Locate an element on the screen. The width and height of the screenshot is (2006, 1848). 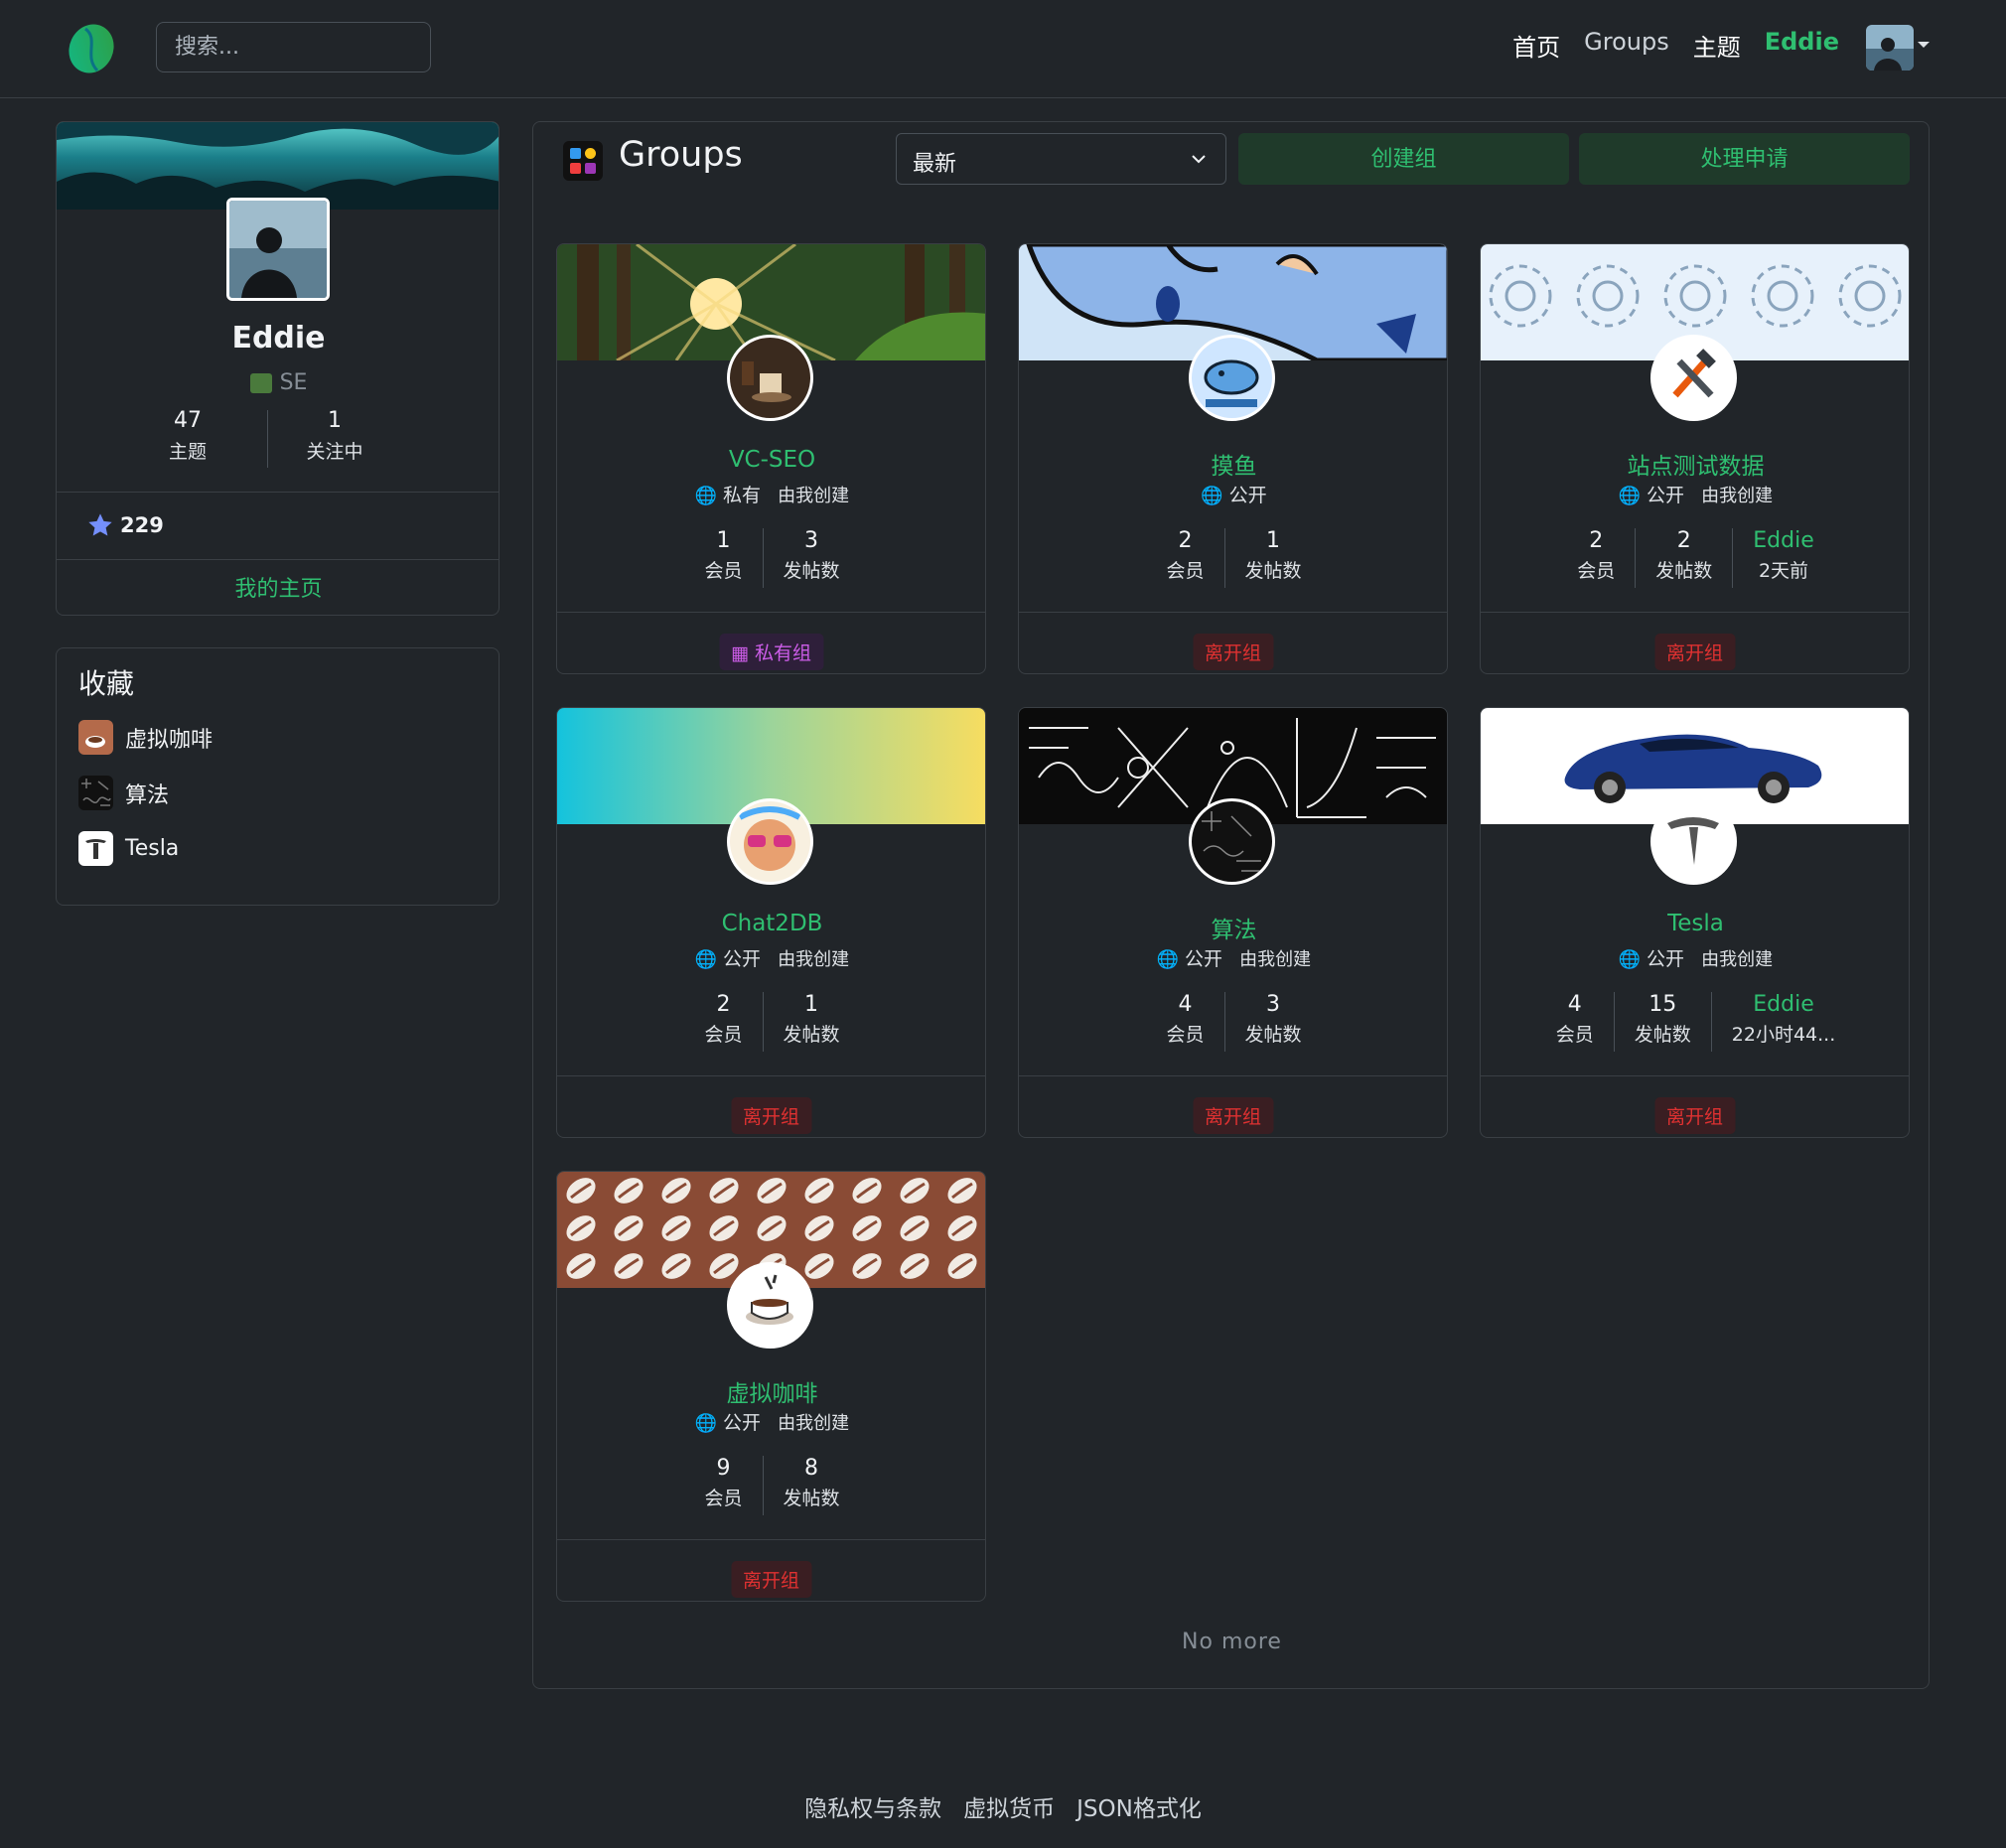
group-card: 站点测试数据 🌐 公开 由我创建 2 会员 2 发帖数 Eddie 2天前 离开组 is located at coordinates (1695, 458).